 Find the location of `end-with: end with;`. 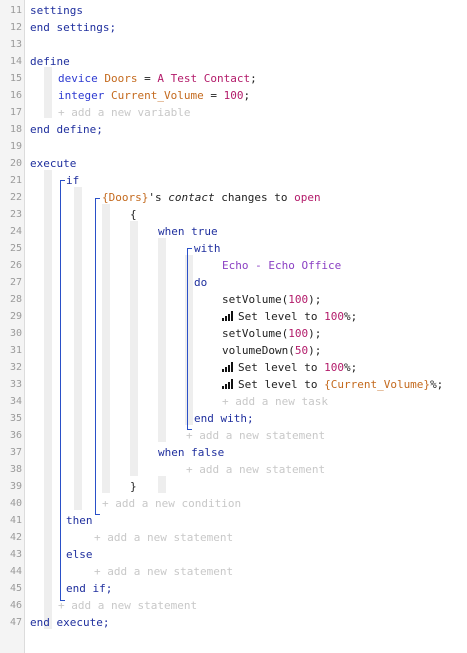

end-with: end with; is located at coordinates (224, 418).